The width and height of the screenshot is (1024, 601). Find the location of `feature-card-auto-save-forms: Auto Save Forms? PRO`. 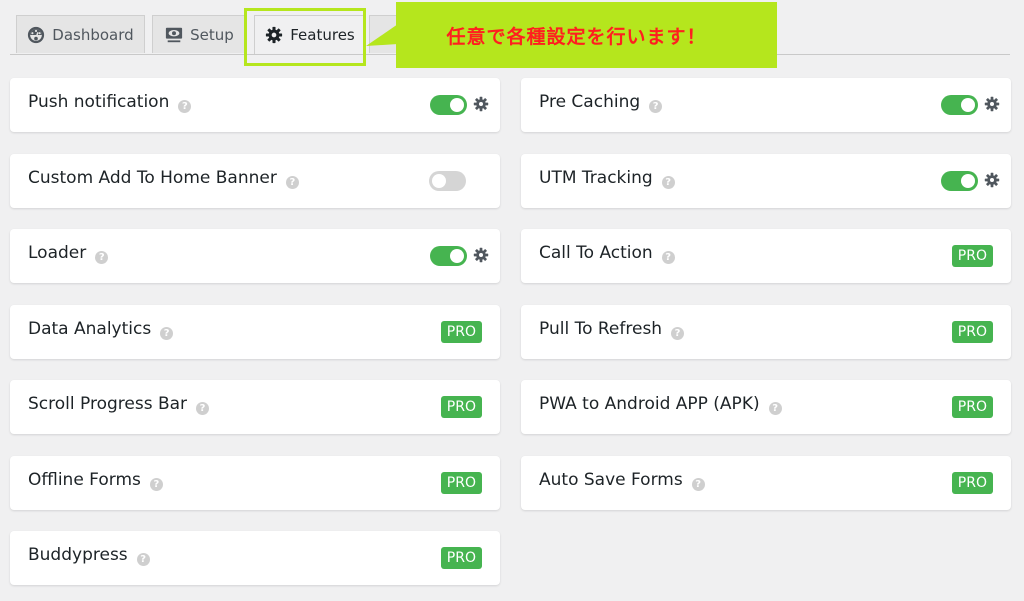

feature-card-auto-save-forms: Auto Save Forms? PRO is located at coordinates (766, 483).